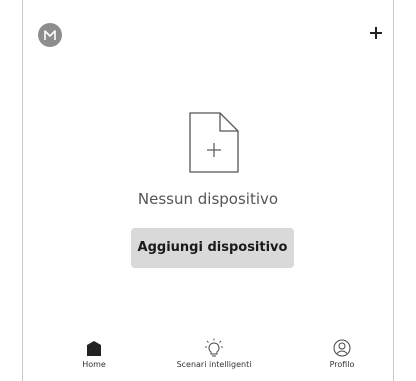 The height and width of the screenshot is (381, 416). I want to click on home-icon, so click(94, 348).